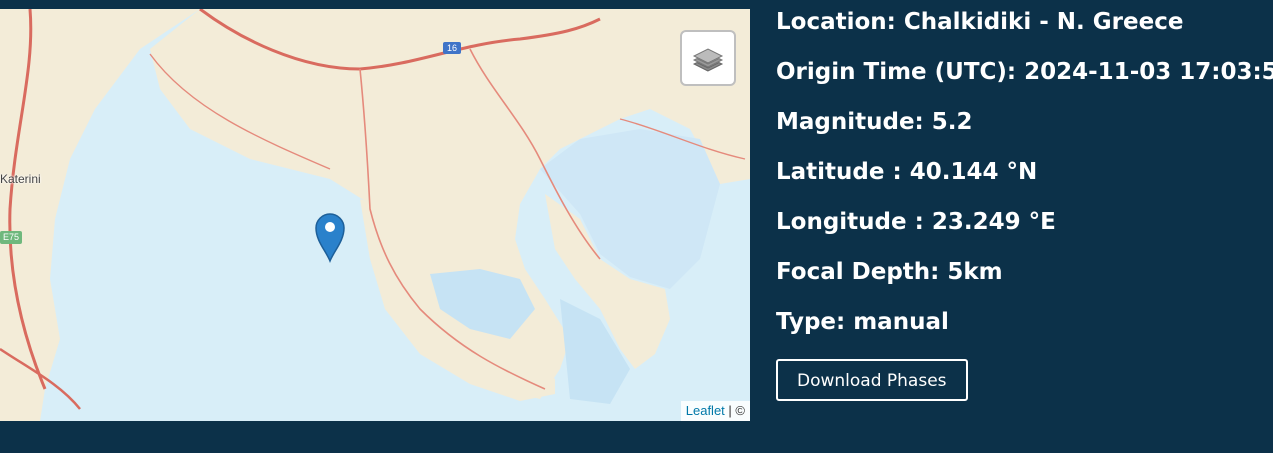 The height and width of the screenshot is (453, 1273). I want to click on magnitude-text: Magnitude: 5.2, so click(874, 122).